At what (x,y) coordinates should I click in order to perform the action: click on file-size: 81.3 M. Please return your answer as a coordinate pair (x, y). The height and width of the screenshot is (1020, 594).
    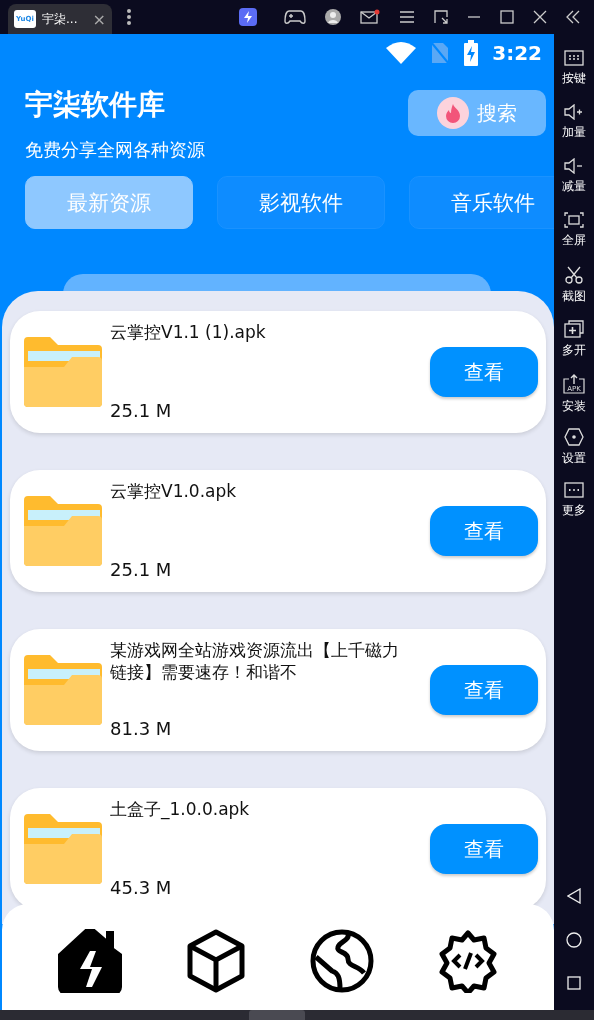
    Looking at the image, I should click on (141, 728).